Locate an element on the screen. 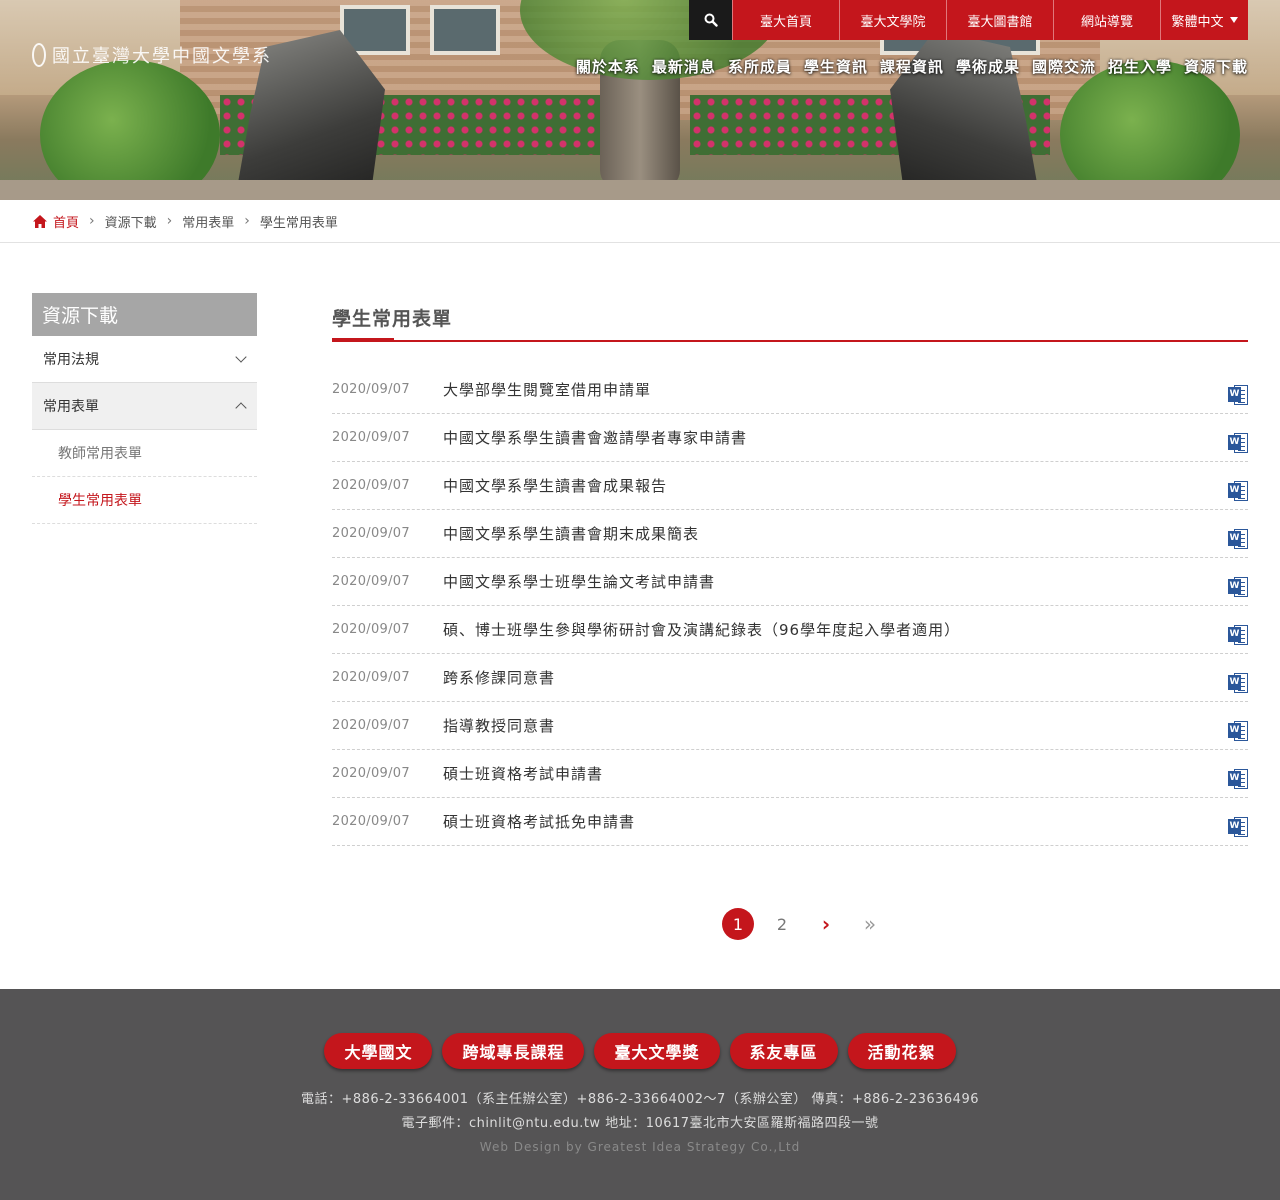 The width and height of the screenshot is (1280, 1200). nav-student-info: 學生資訊 is located at coordinates (836, 66).